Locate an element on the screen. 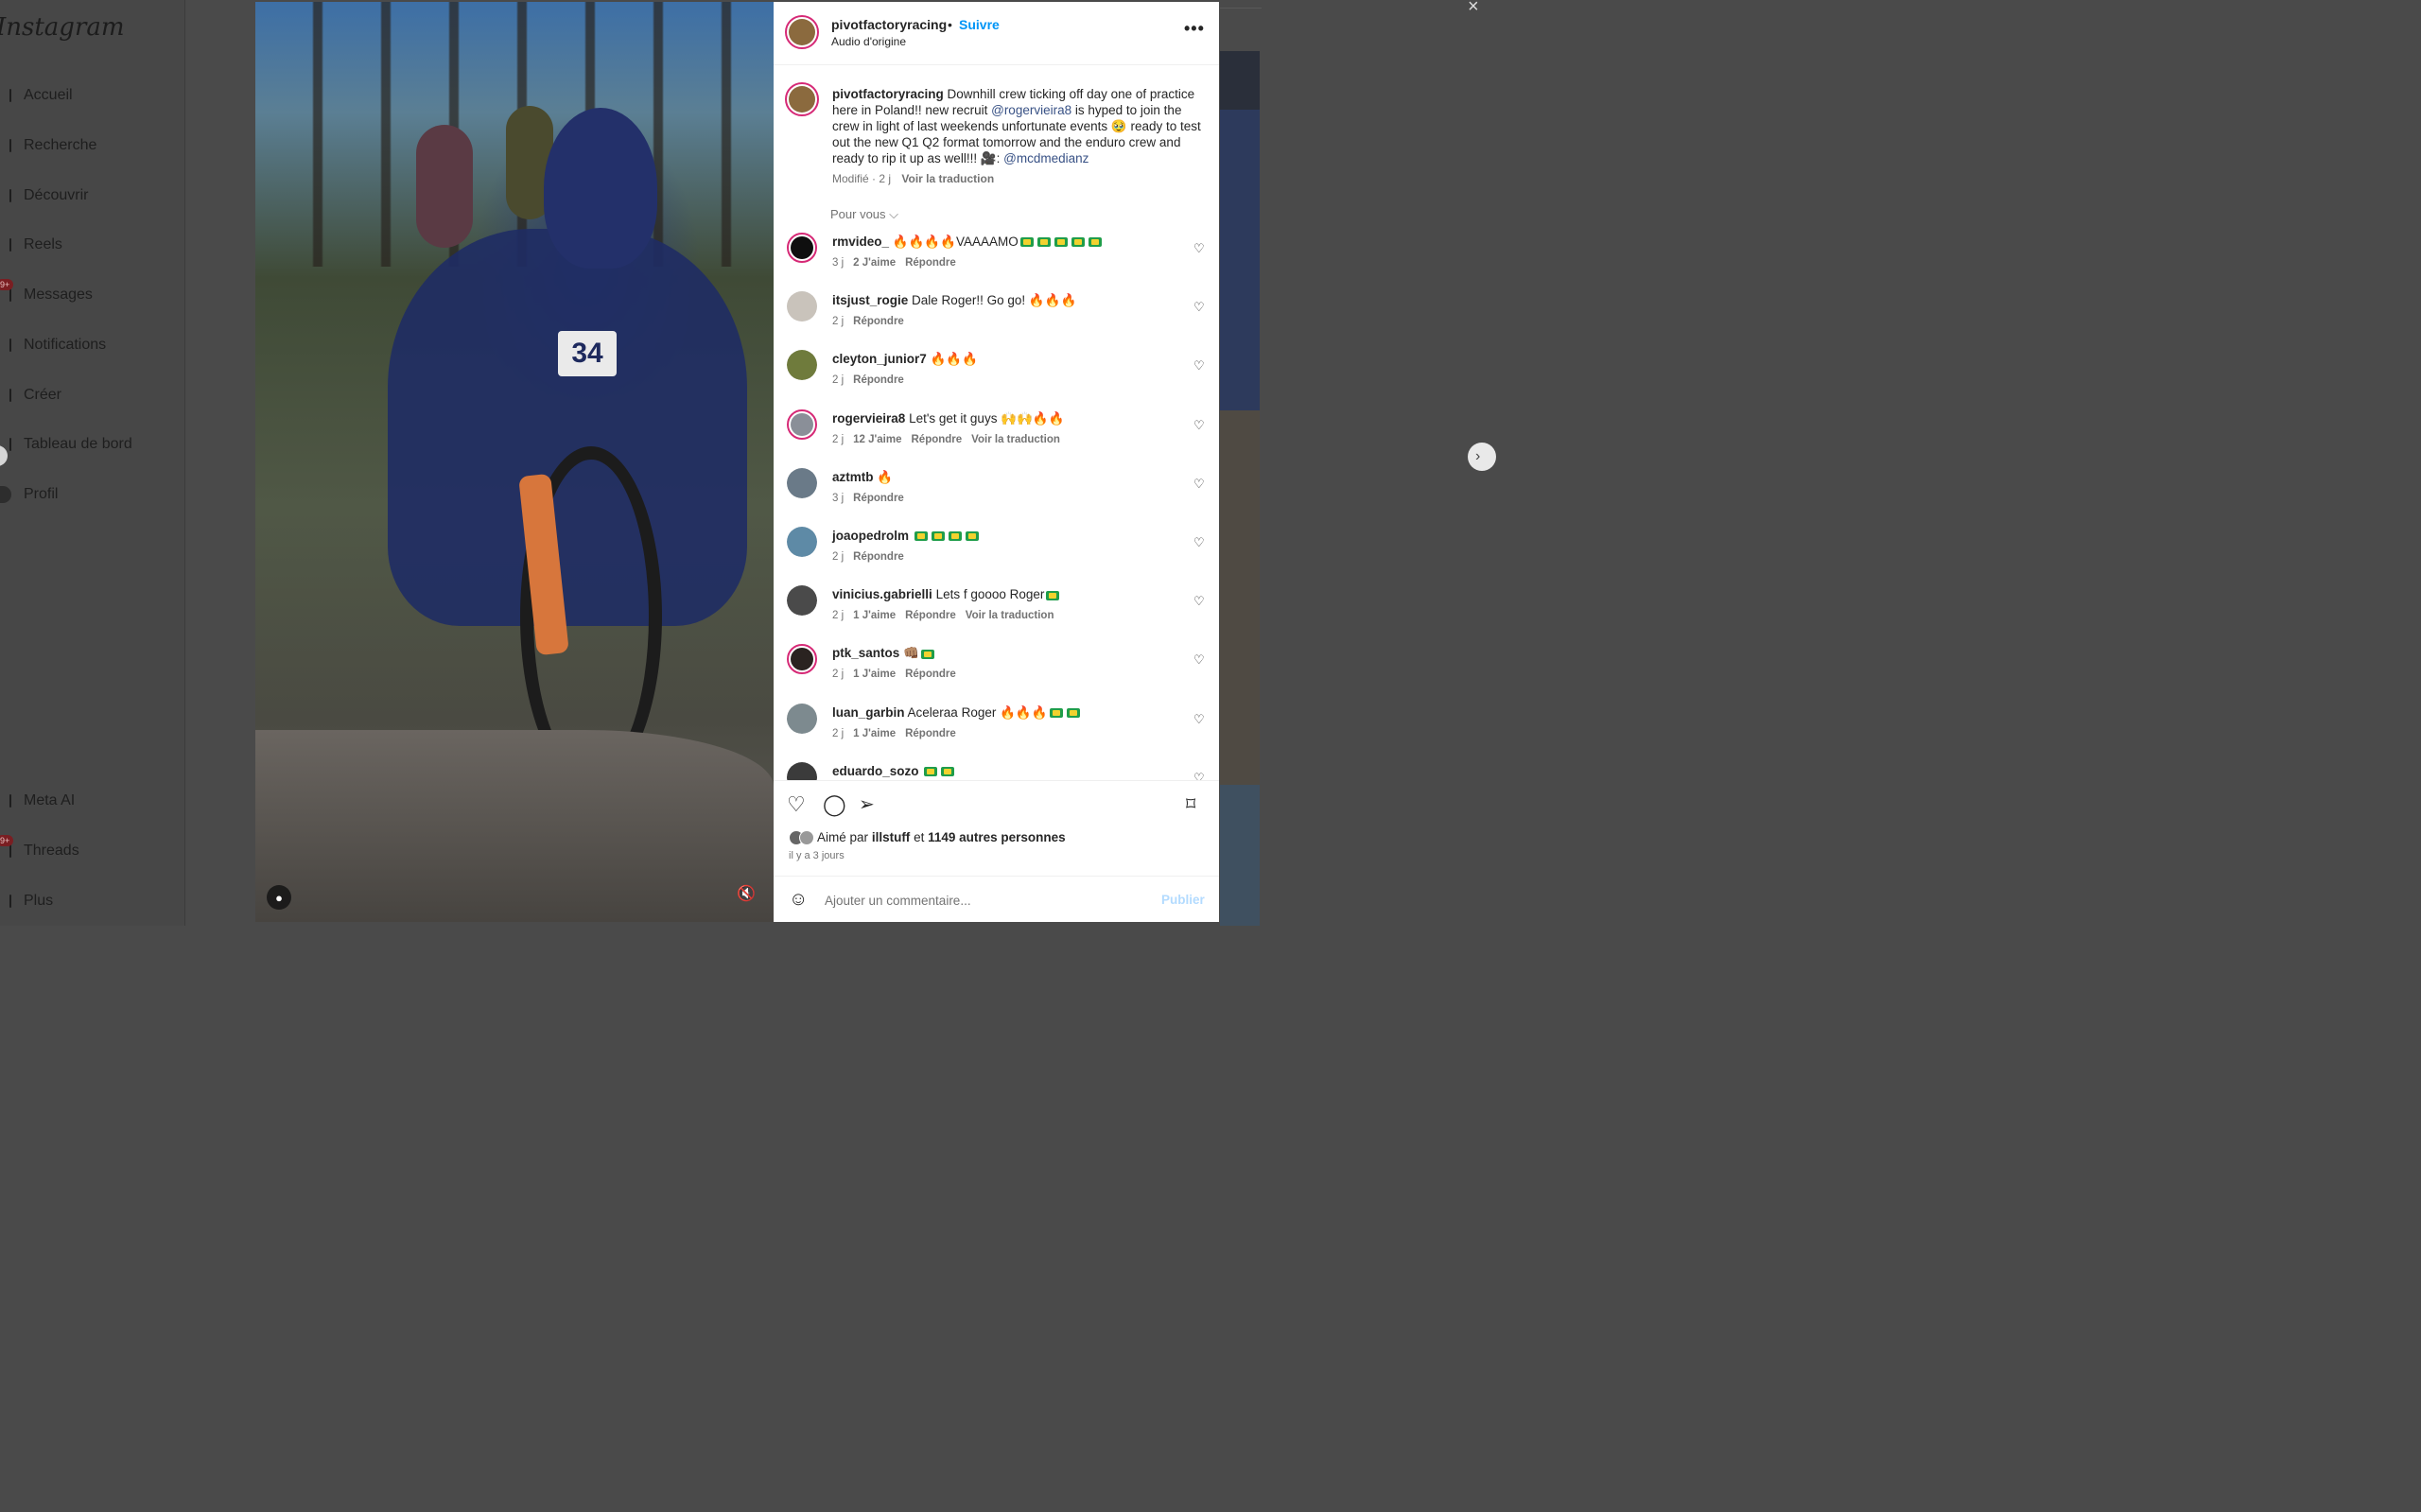 The height and width of the screenshot is (1512, 2421). background-tile is located at coordinates (1240, 597).